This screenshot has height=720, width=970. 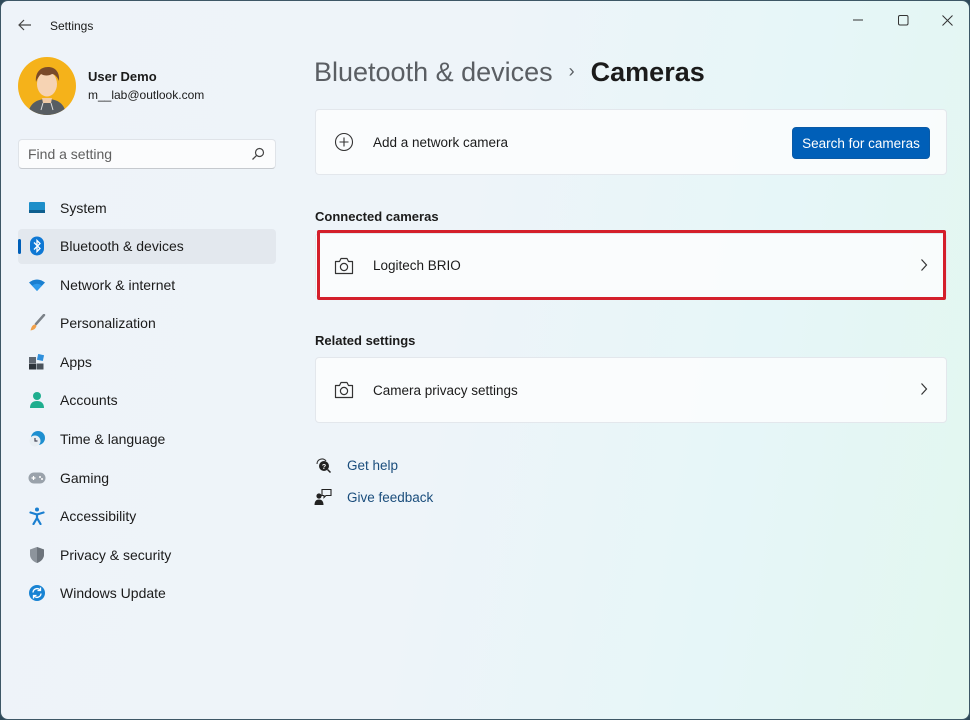 What do you see at coordinates (98, 516) in the screenshot?
I see `sidebar-item-label: Accessibility` at bounding box center [98, 516].